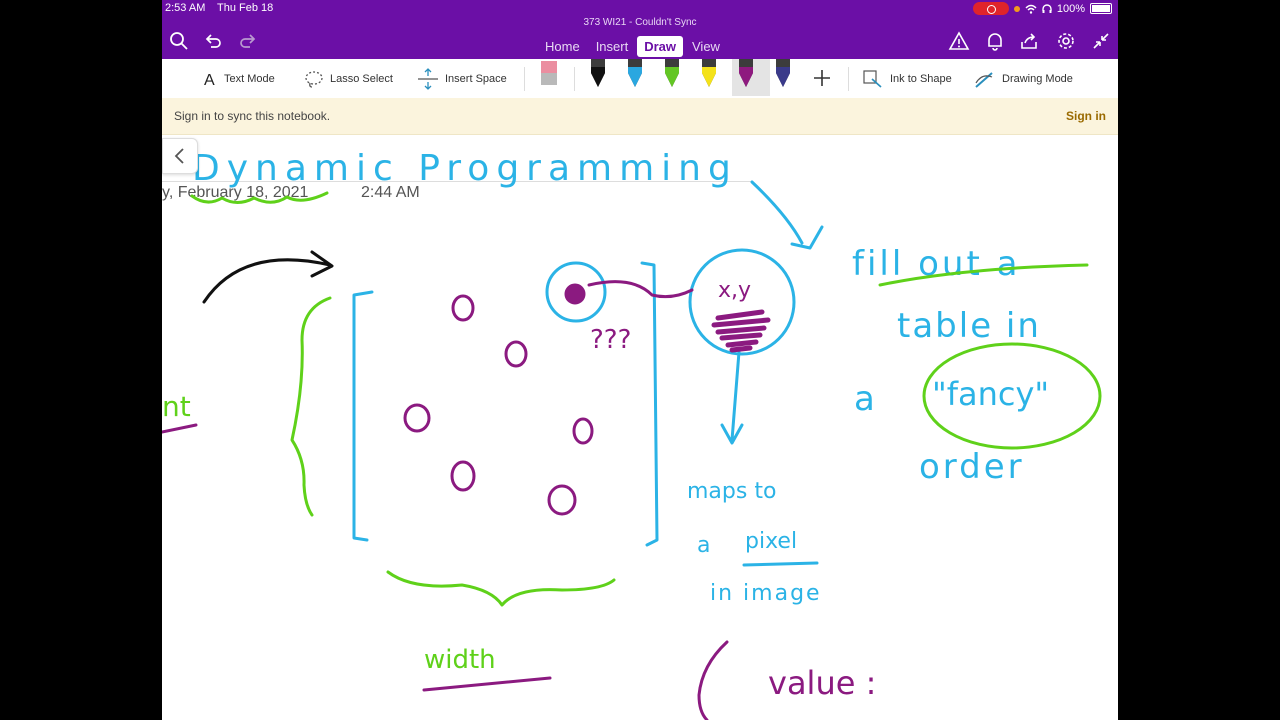 The image size is (1280, 720). Describe the element at coordinates (713, 680) in the screenshot. I see `ink-paren` at that location.